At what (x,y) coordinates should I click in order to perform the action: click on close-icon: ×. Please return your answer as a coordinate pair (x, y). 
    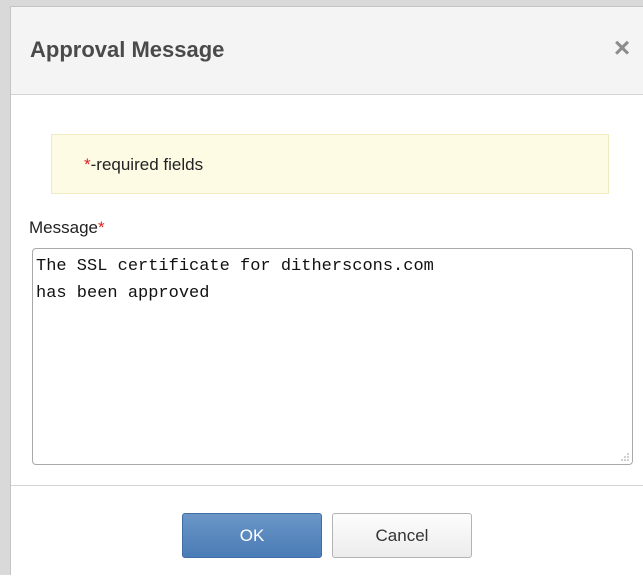
    Looking at the image, I should click on (622, 48).